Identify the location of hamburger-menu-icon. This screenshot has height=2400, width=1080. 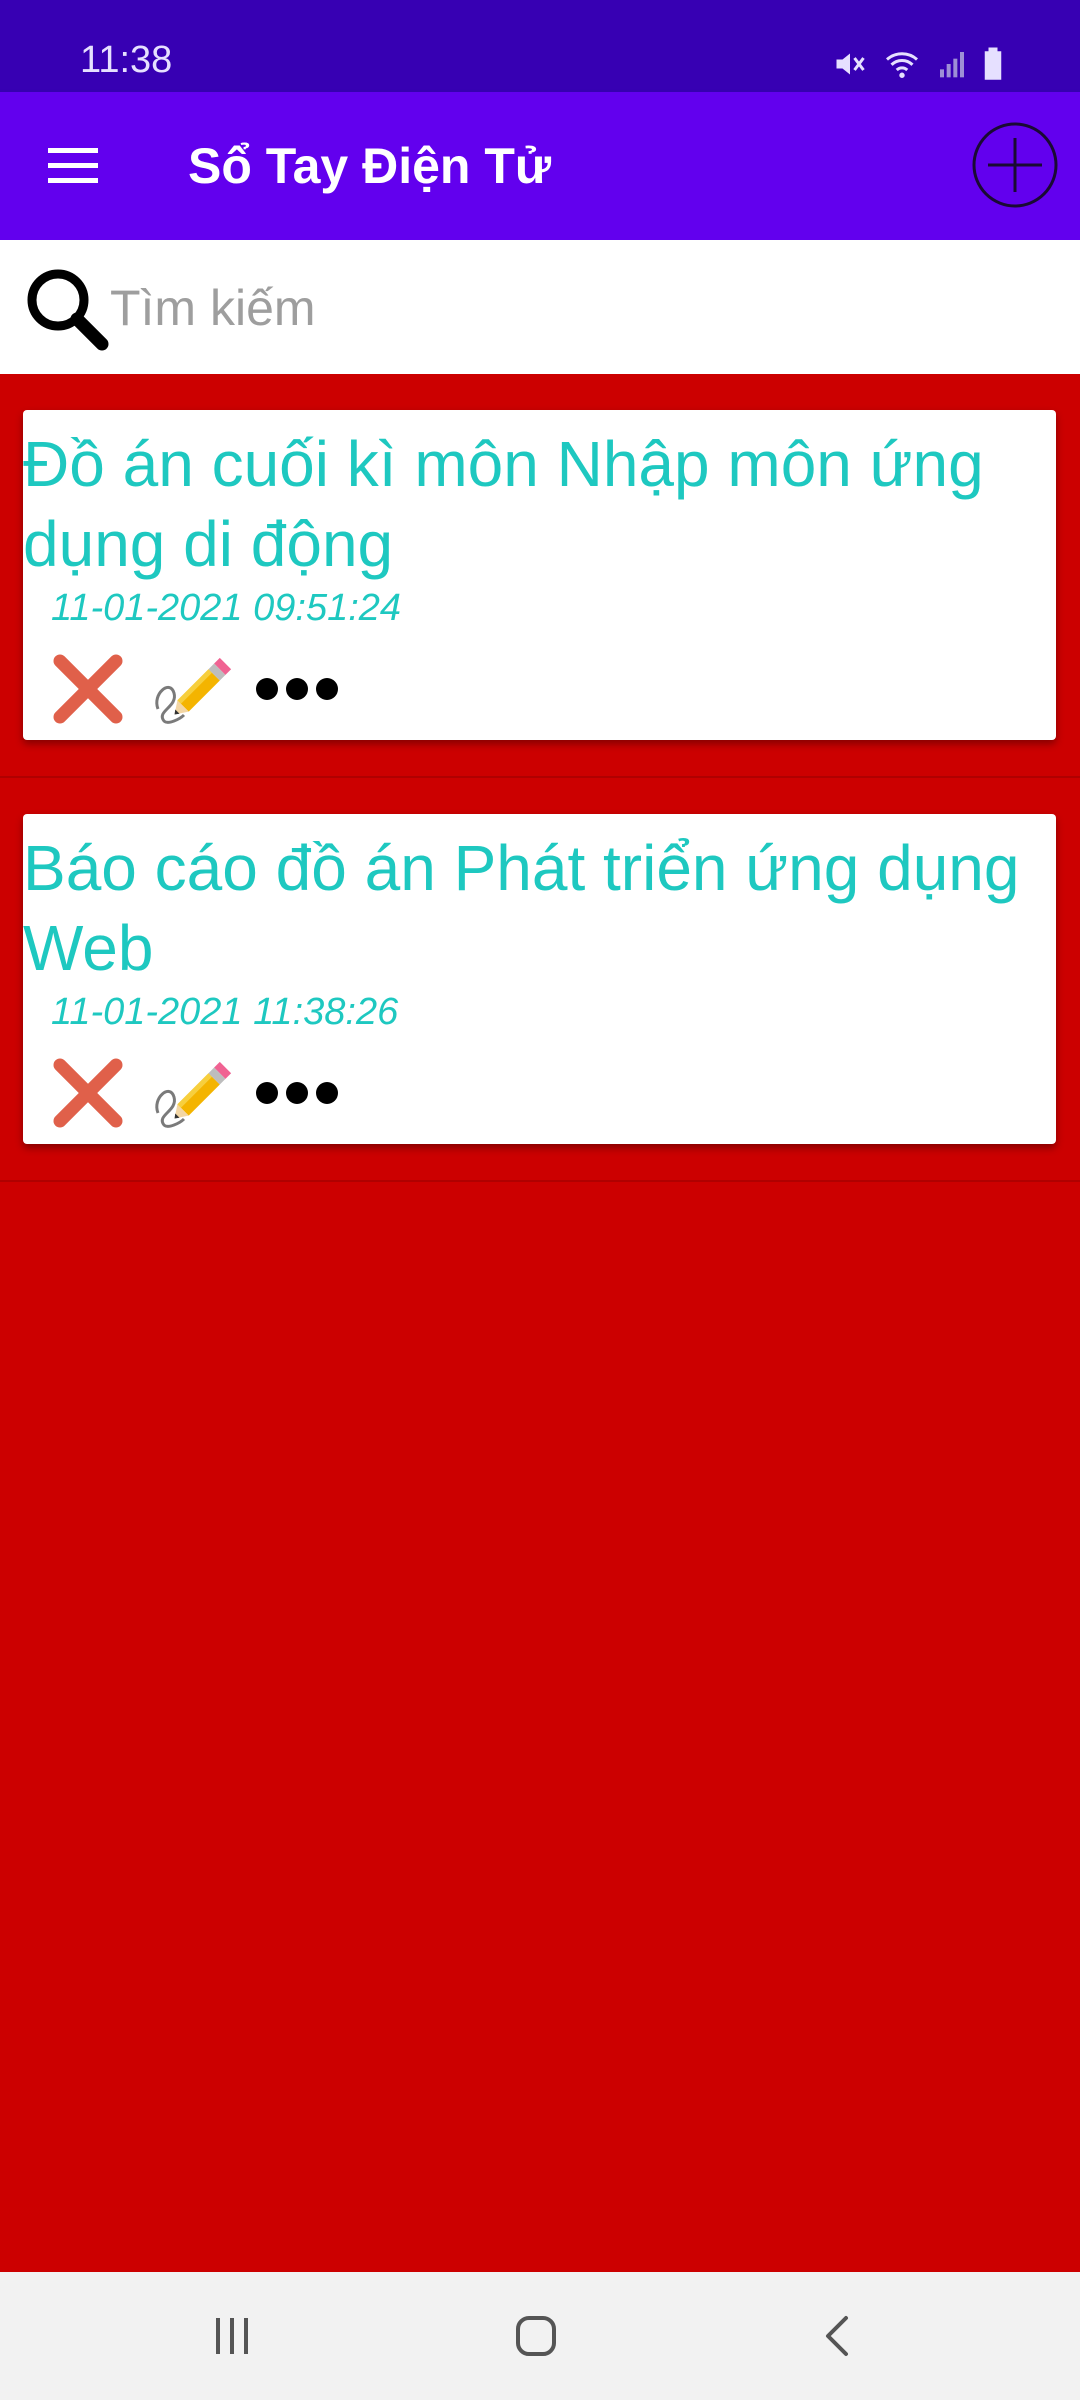
(73, 165).